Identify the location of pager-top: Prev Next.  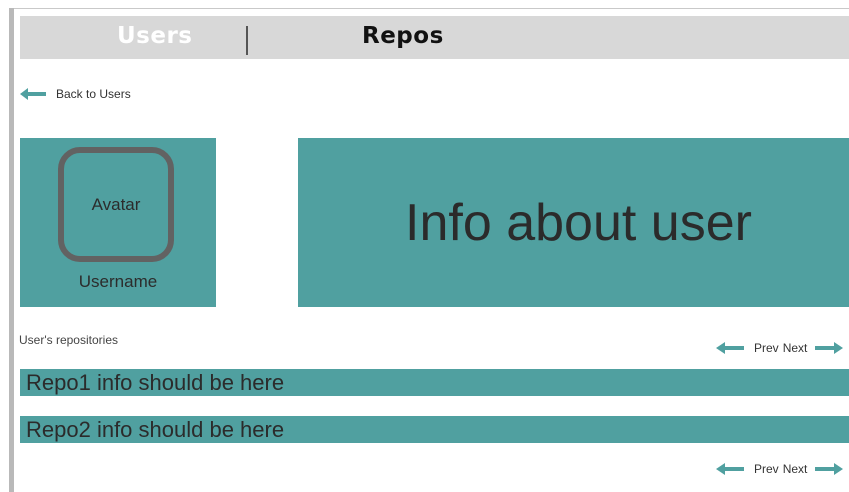
(780, 348).